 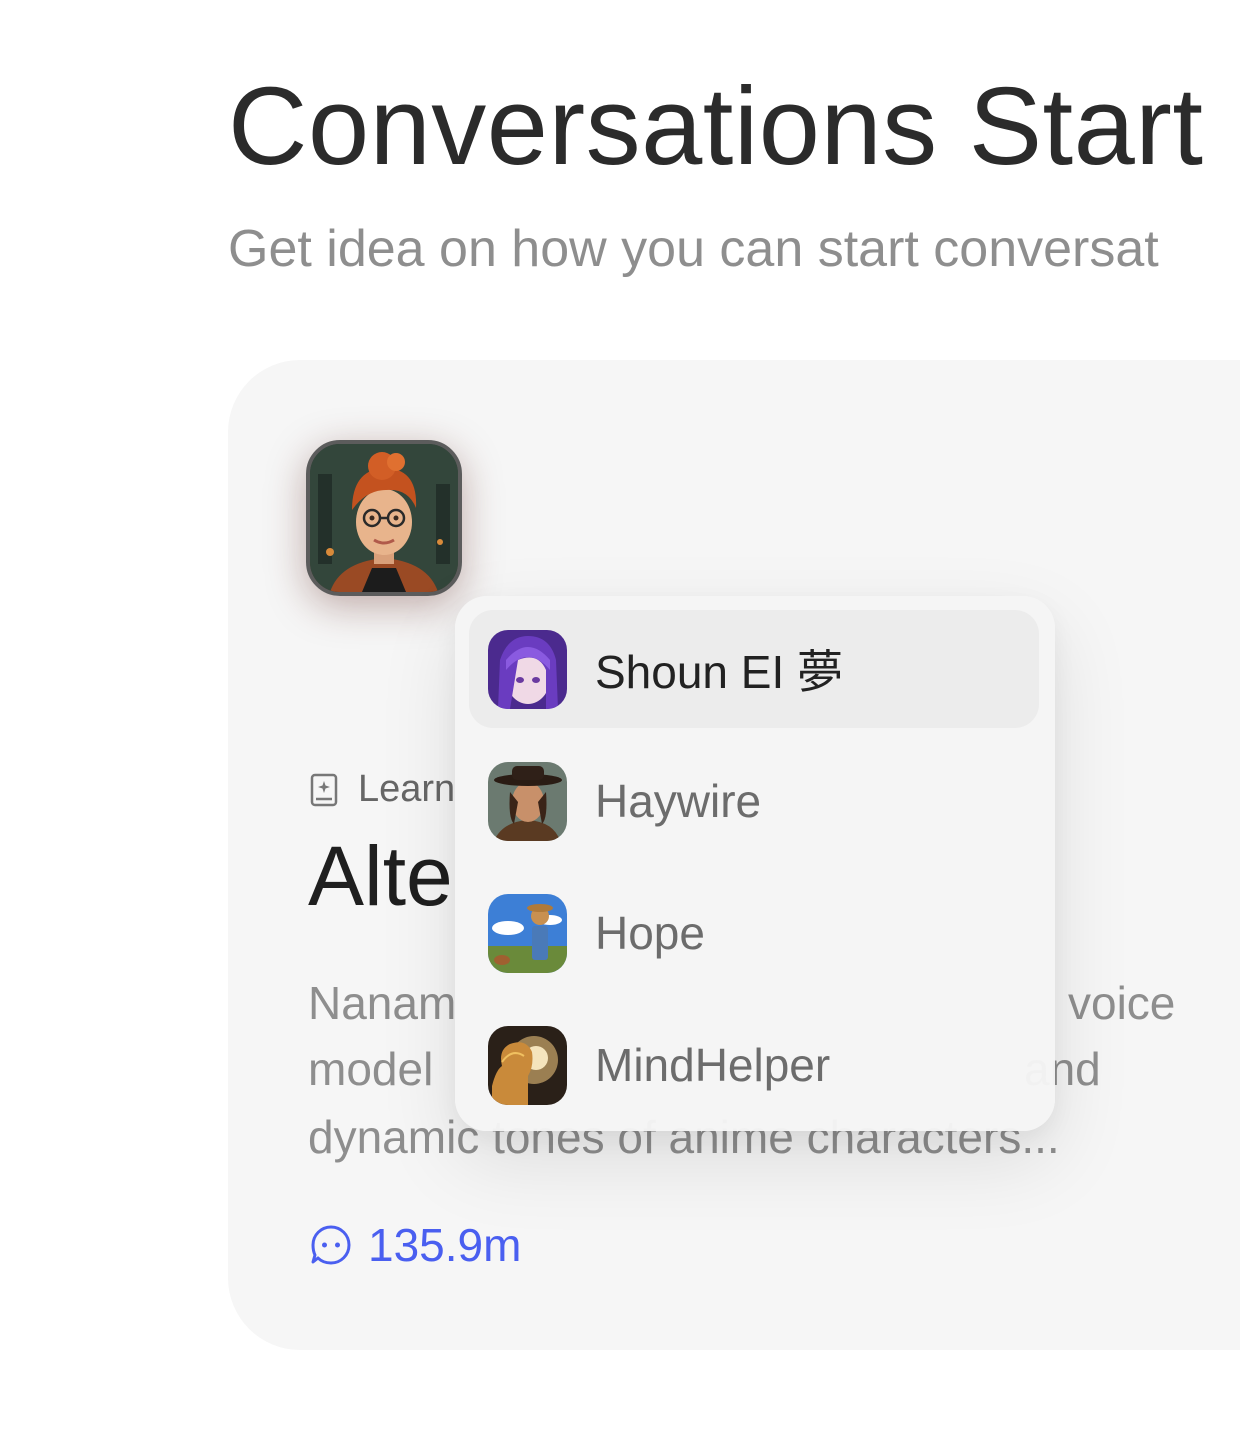 I want to click on dropdown-item-shoun-ei: Shoun EI 夢, so click(x=754, y=669).